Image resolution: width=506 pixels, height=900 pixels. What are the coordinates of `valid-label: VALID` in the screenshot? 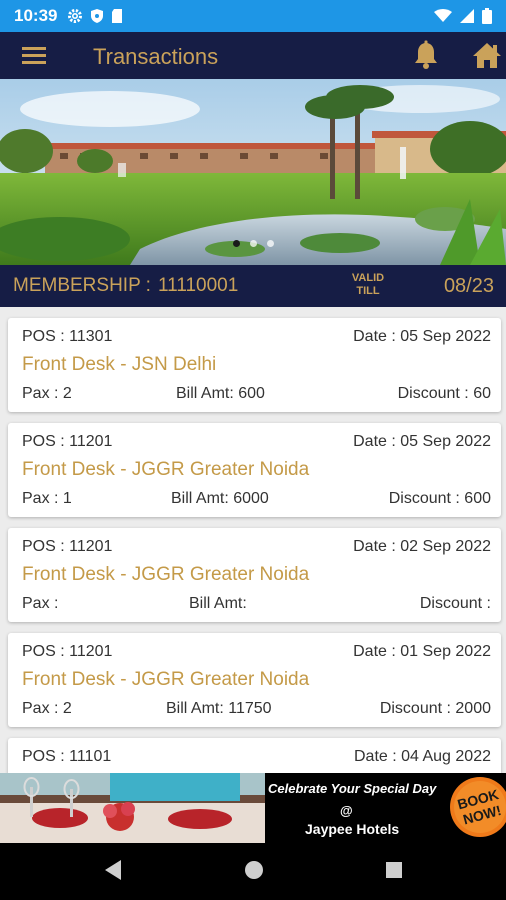 It's located at (368, 278).